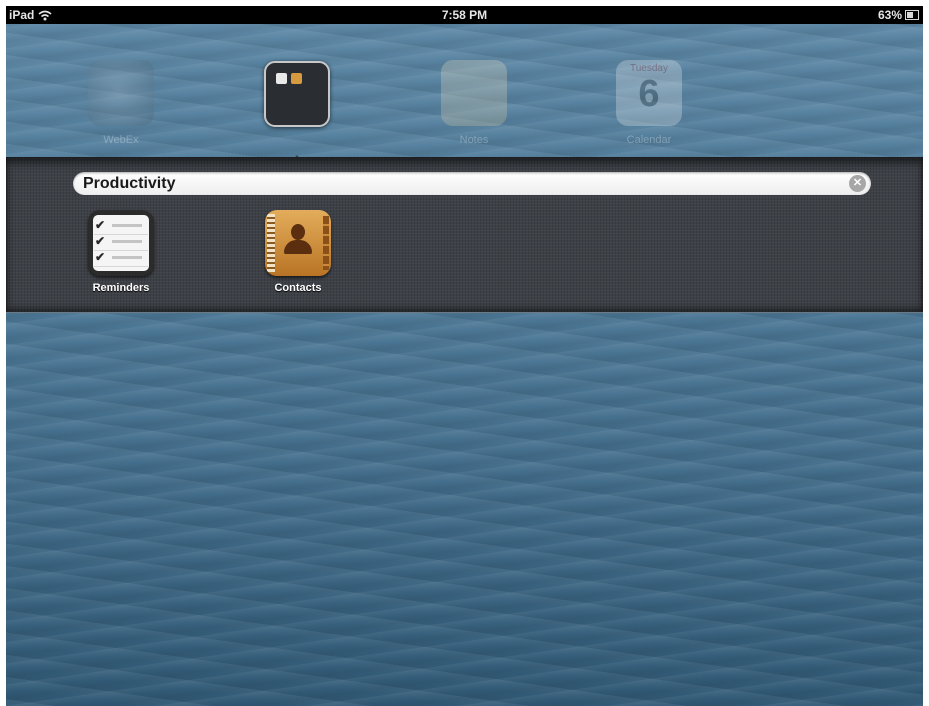 The height and width of the screenshot is (706, 929). What do you see at coordinates (474, 93) in the screenshot?
I see `notes-icon` at bounding box center [474, 93].